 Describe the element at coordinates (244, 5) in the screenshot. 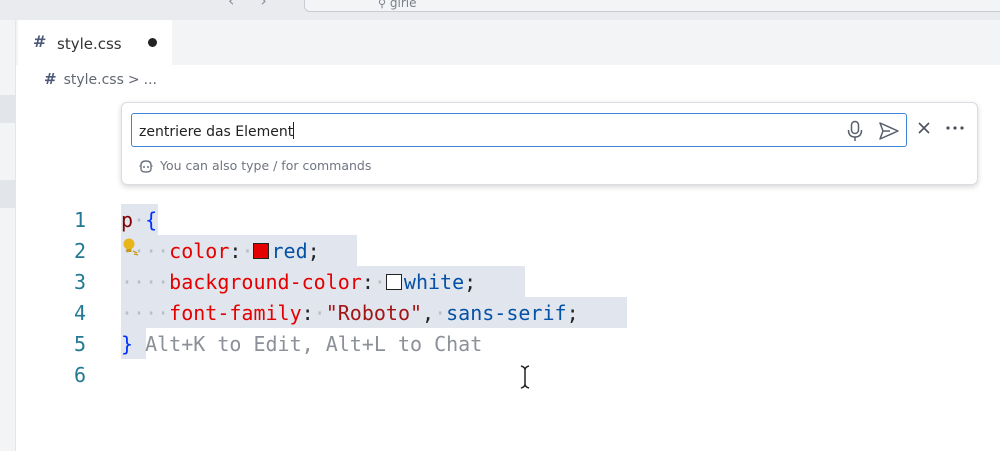

I see `chevron-left-icon: ‹` at that location.